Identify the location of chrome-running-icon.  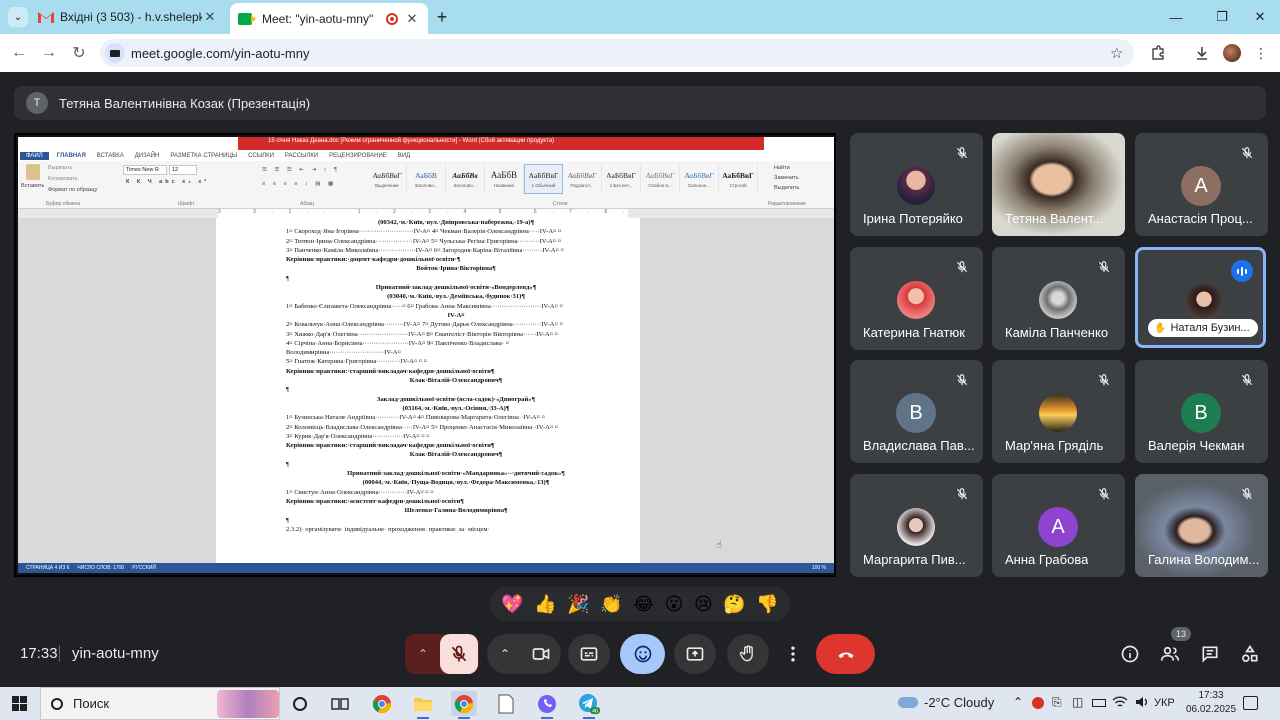
(464, 705).